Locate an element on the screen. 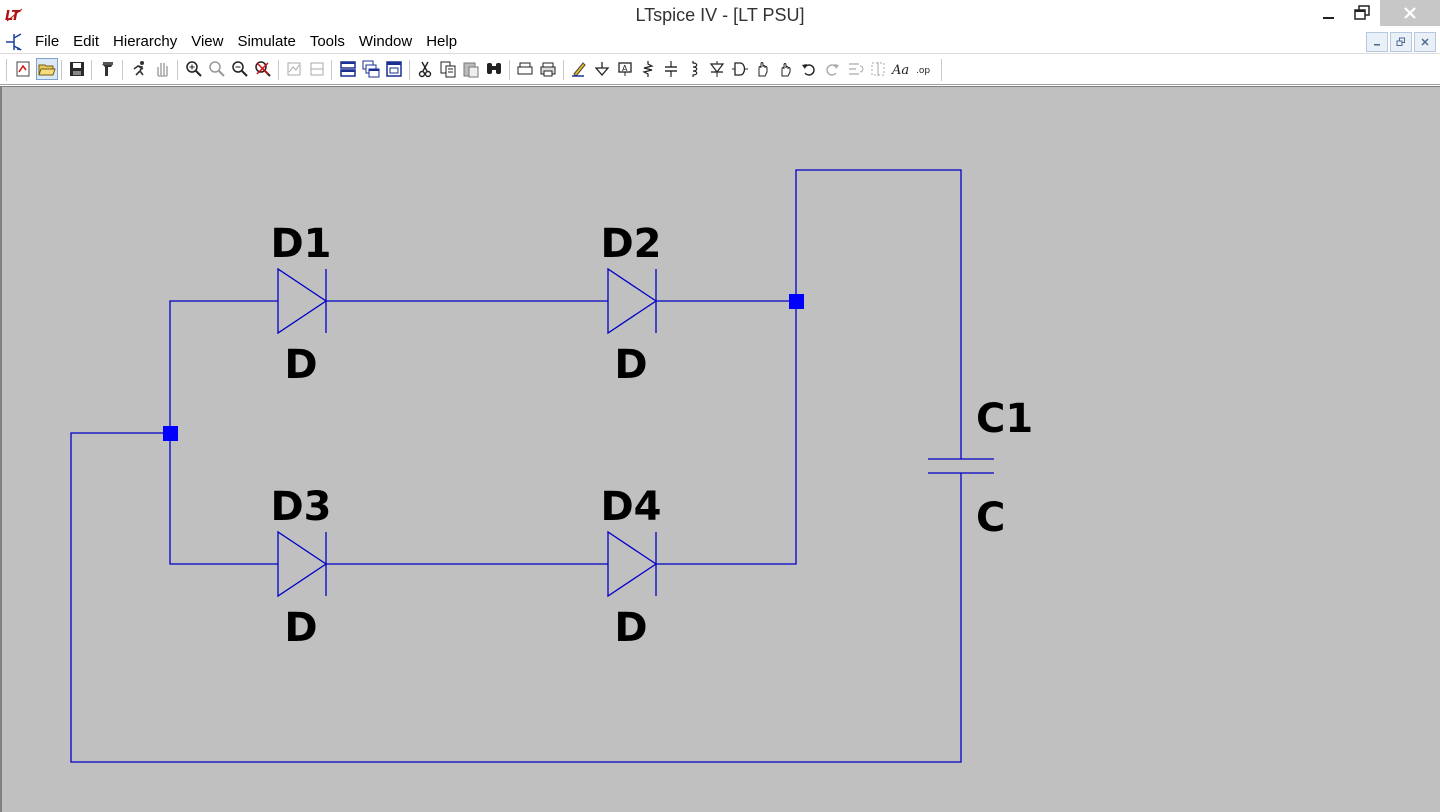  control-panel-icon is located at coordinates (107, 69).